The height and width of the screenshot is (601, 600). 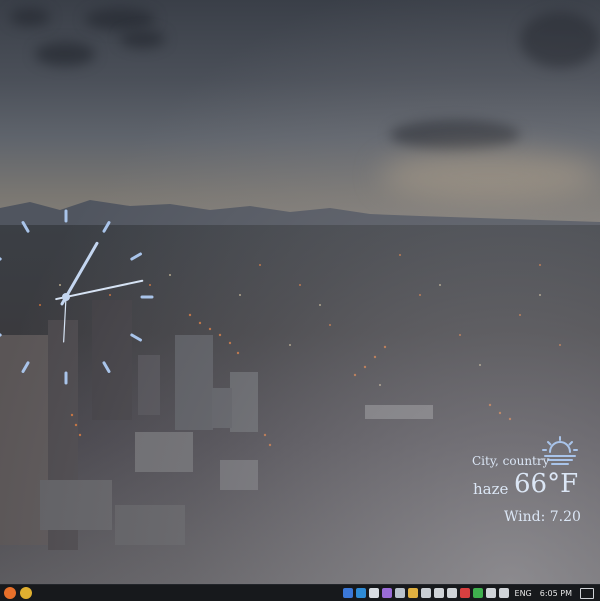 What do you see at coordinates (413, 593) in the screenshot?
I see `app-icon` at bounding box center [413, 593].